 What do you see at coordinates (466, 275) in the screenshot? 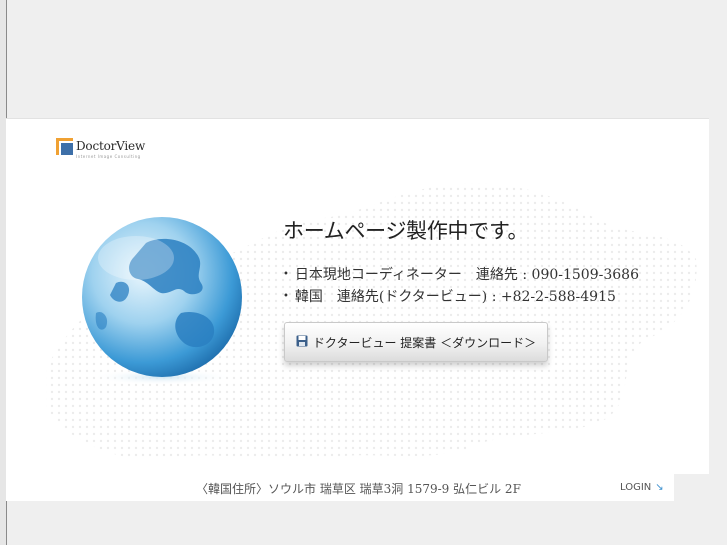
I see `contact-japan-text: 日本現地コーディネーター 連絡先 : 090-1509-3686` at bounding box center [466, 275].